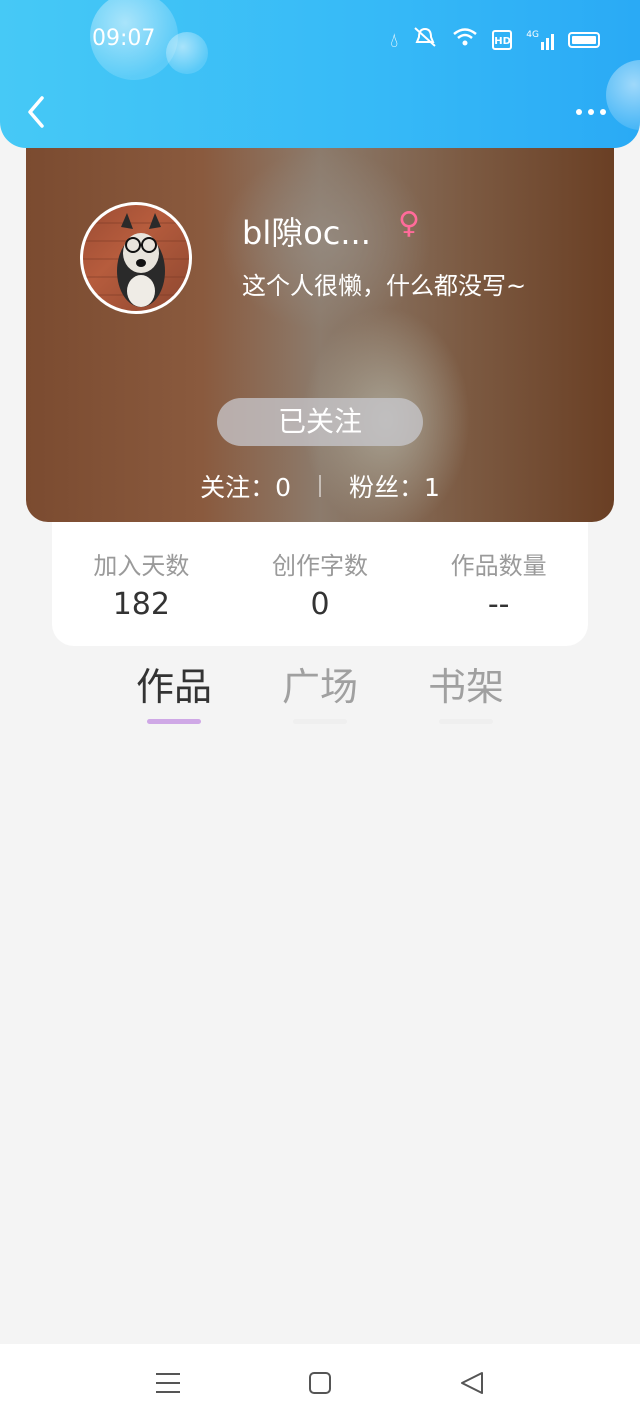  I want to click on fans-count: 粉丝：1, so click(394, 486).